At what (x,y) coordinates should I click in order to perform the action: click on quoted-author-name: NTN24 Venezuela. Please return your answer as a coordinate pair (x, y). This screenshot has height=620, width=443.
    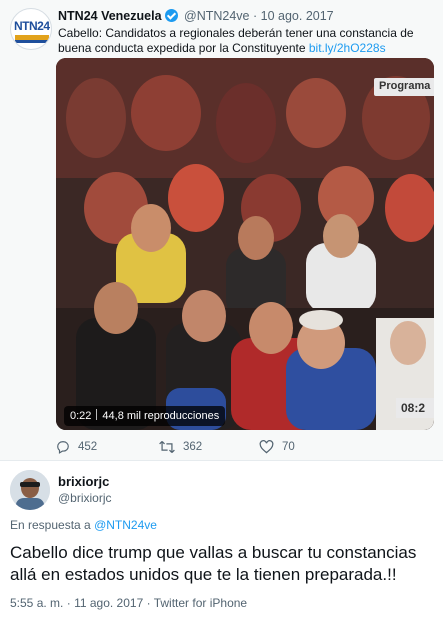
    Looking at the image, I should click on (110, 16).